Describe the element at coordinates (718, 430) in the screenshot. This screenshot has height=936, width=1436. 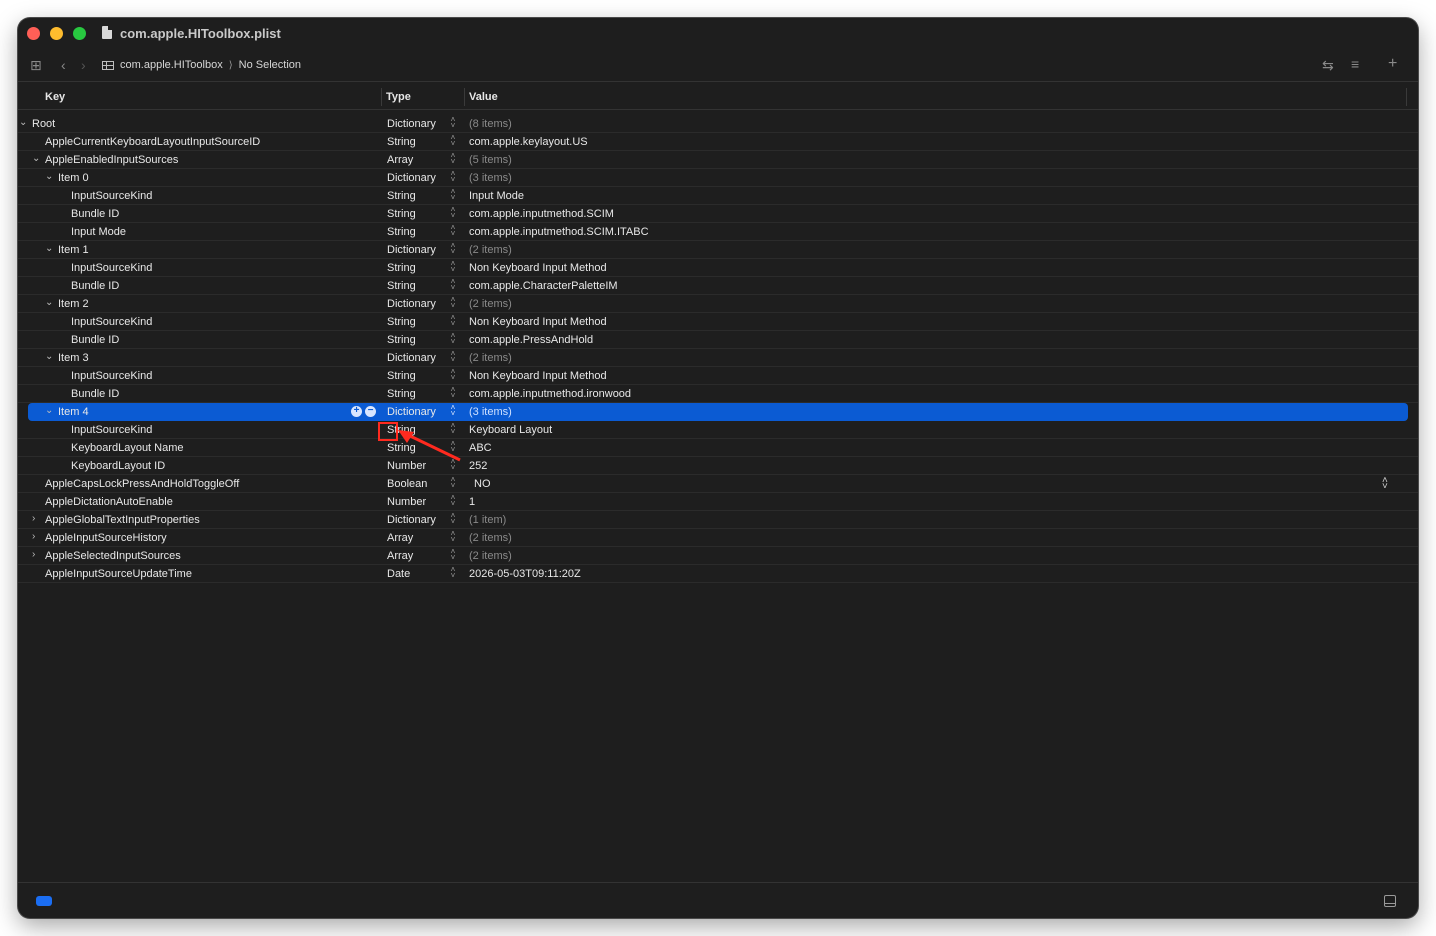
I see `outline-row: InputSourceKind String ˄ ˅ Keyboard Layout` at that location.